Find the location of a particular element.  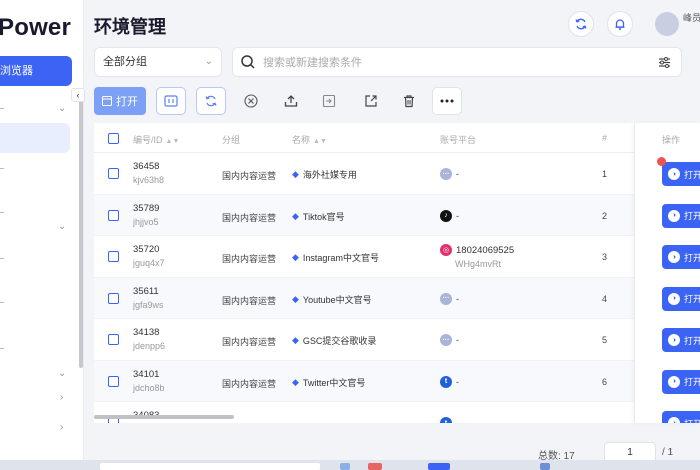

column-header-id: 编号/ID ▲▼ is located at coordinates (156, 139).